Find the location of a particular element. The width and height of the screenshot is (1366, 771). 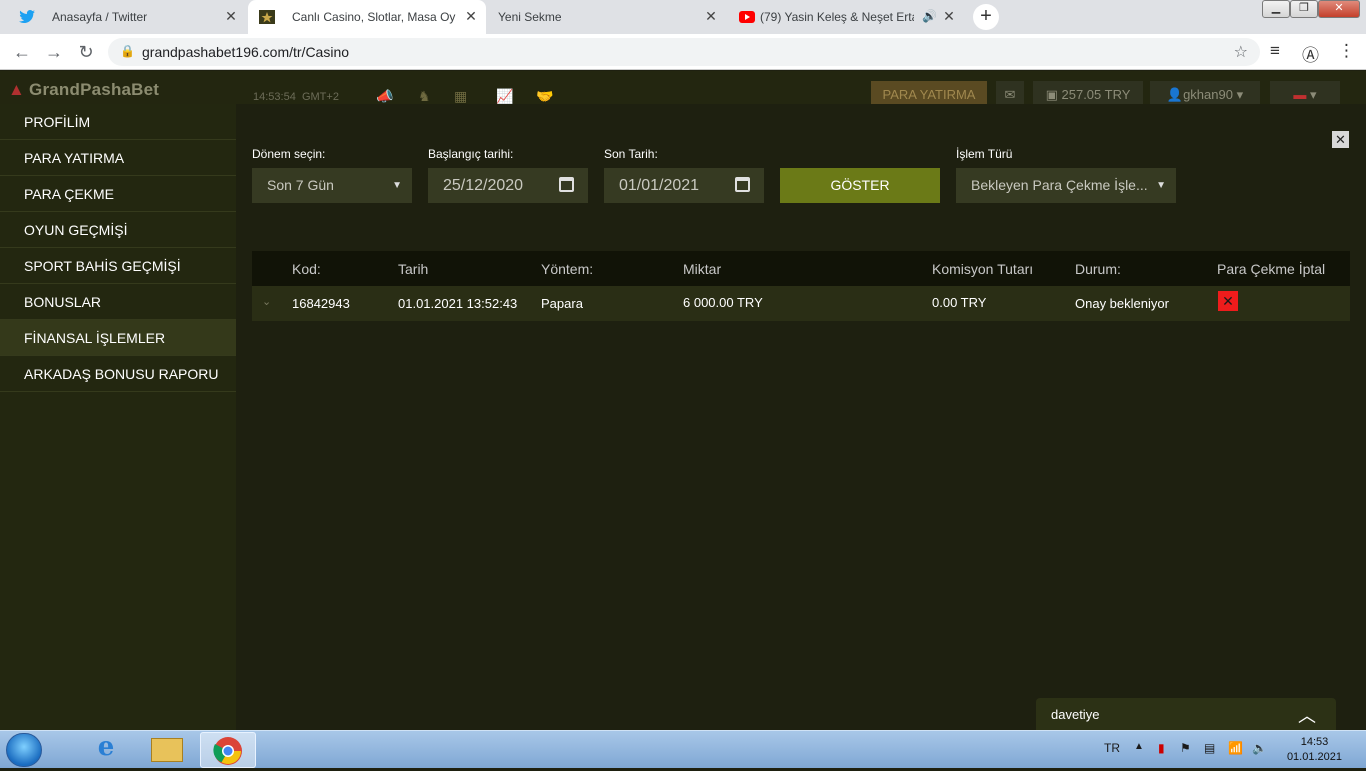

tab-youtube: (79) Yasin Keleş & Neşet Erta 🔊 ✕ is located at coordinates (846, 17).